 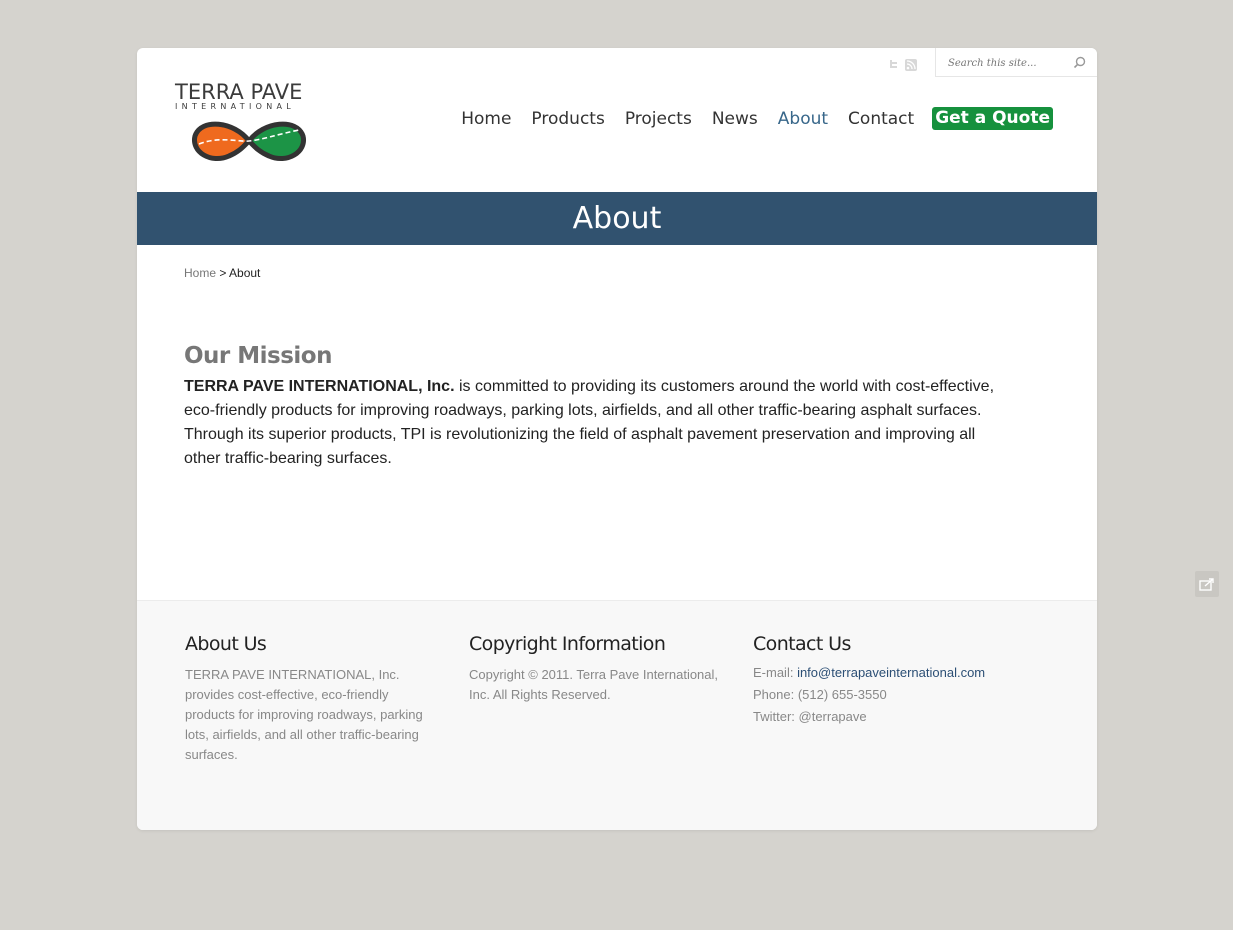 I want to click on breadcrumb: Home > About, so click(x=222, y=273).